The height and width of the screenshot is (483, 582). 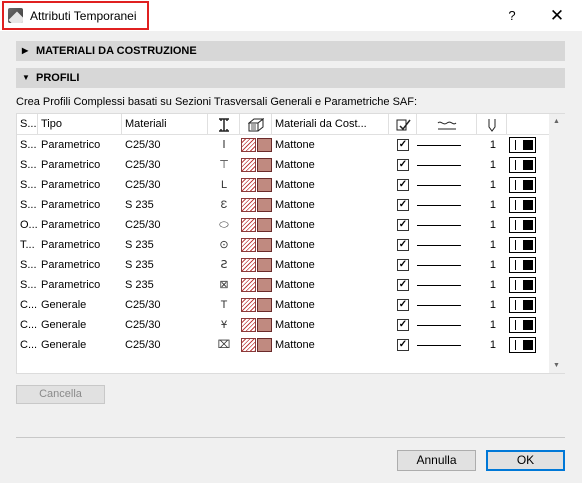 I want to click on header-split, so click(x=528, y=124).